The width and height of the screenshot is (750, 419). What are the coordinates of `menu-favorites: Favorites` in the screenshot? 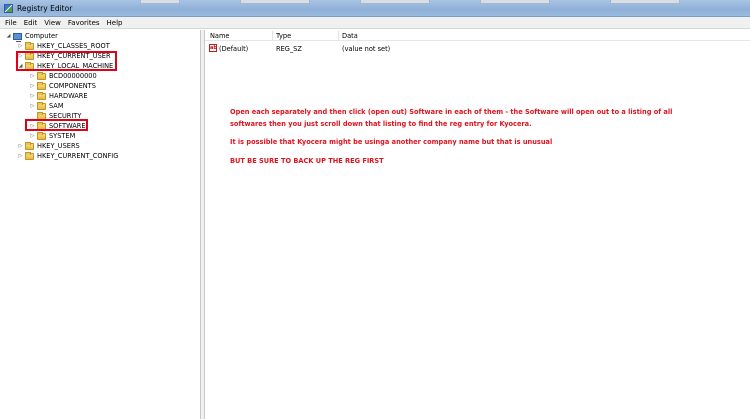 It's located at (84, 23).